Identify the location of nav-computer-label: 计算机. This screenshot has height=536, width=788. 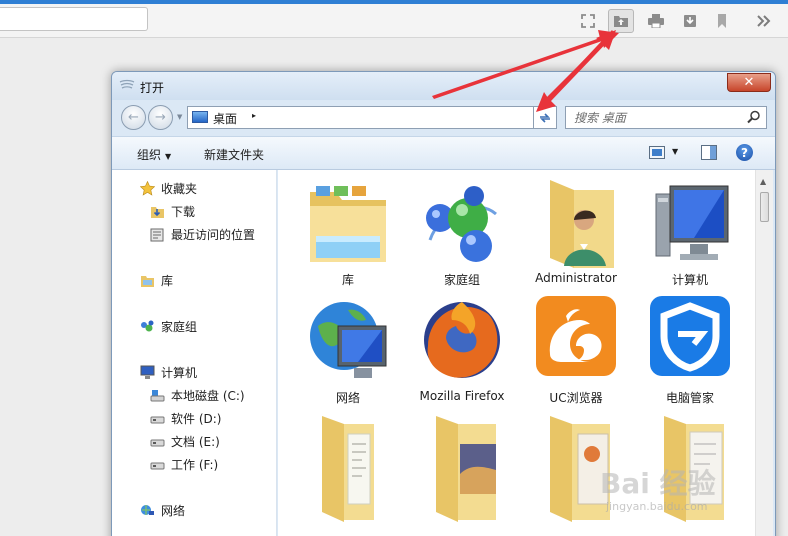
(179, 373).